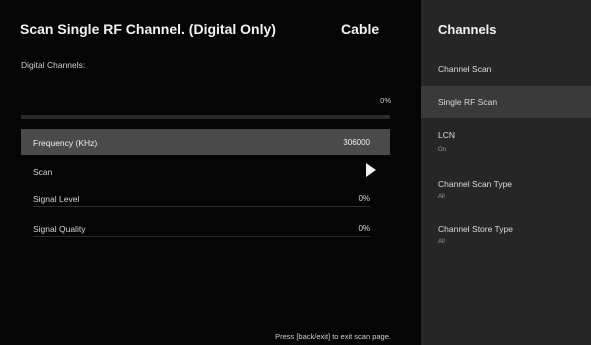 The image size is (591, 345). What do you see at coordinates (205, 117) in the screenshot?
I see `scan-progress-bar` at bounding box center [205, 117].